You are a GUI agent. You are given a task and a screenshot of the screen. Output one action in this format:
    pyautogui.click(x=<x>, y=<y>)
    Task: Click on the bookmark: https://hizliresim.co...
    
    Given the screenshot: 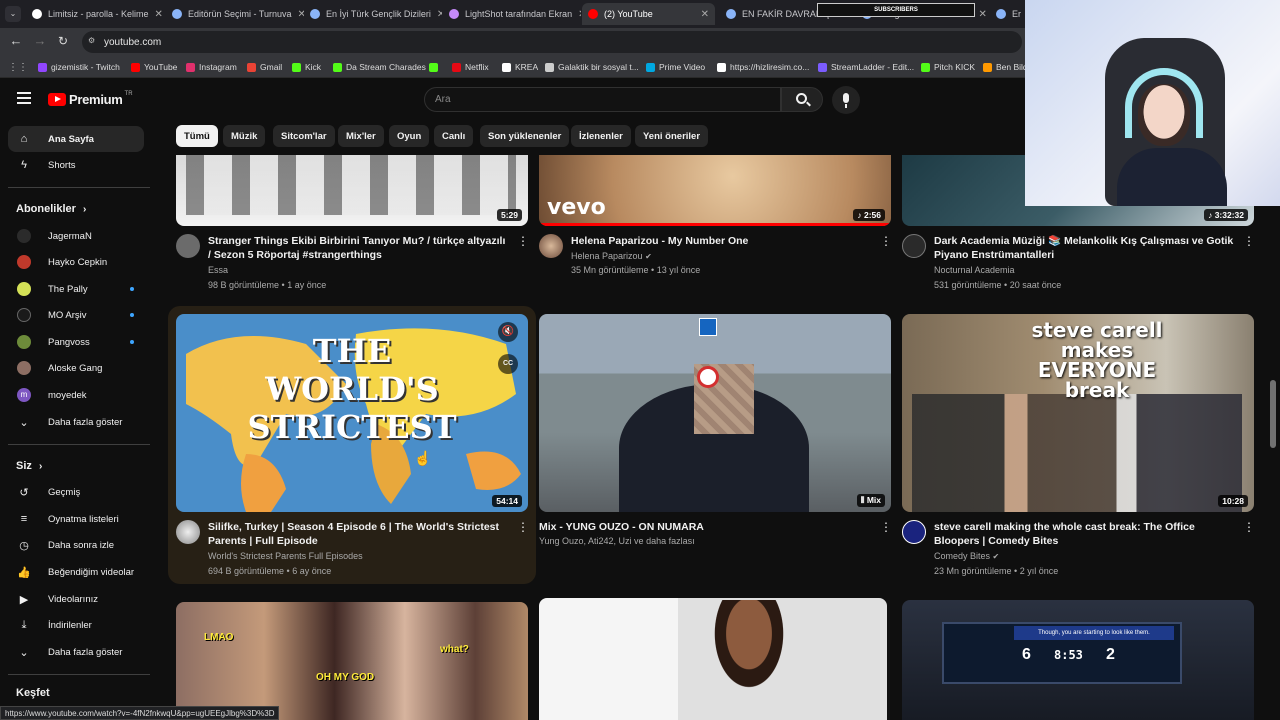 What is the action you would take?
    pyautogui.click(x=763, y=67)
    